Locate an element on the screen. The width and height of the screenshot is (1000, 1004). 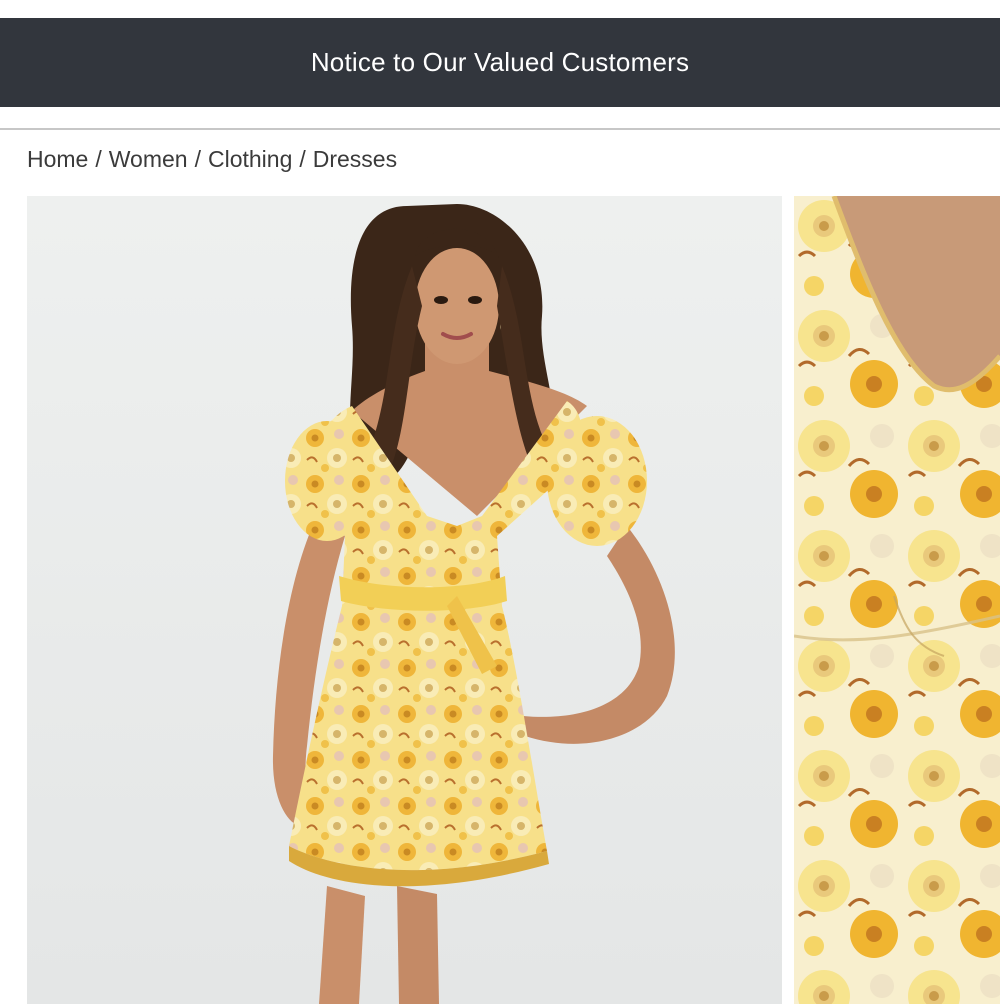
breadcrumb-dresses: Dresses is located at coordinates (355, 159).